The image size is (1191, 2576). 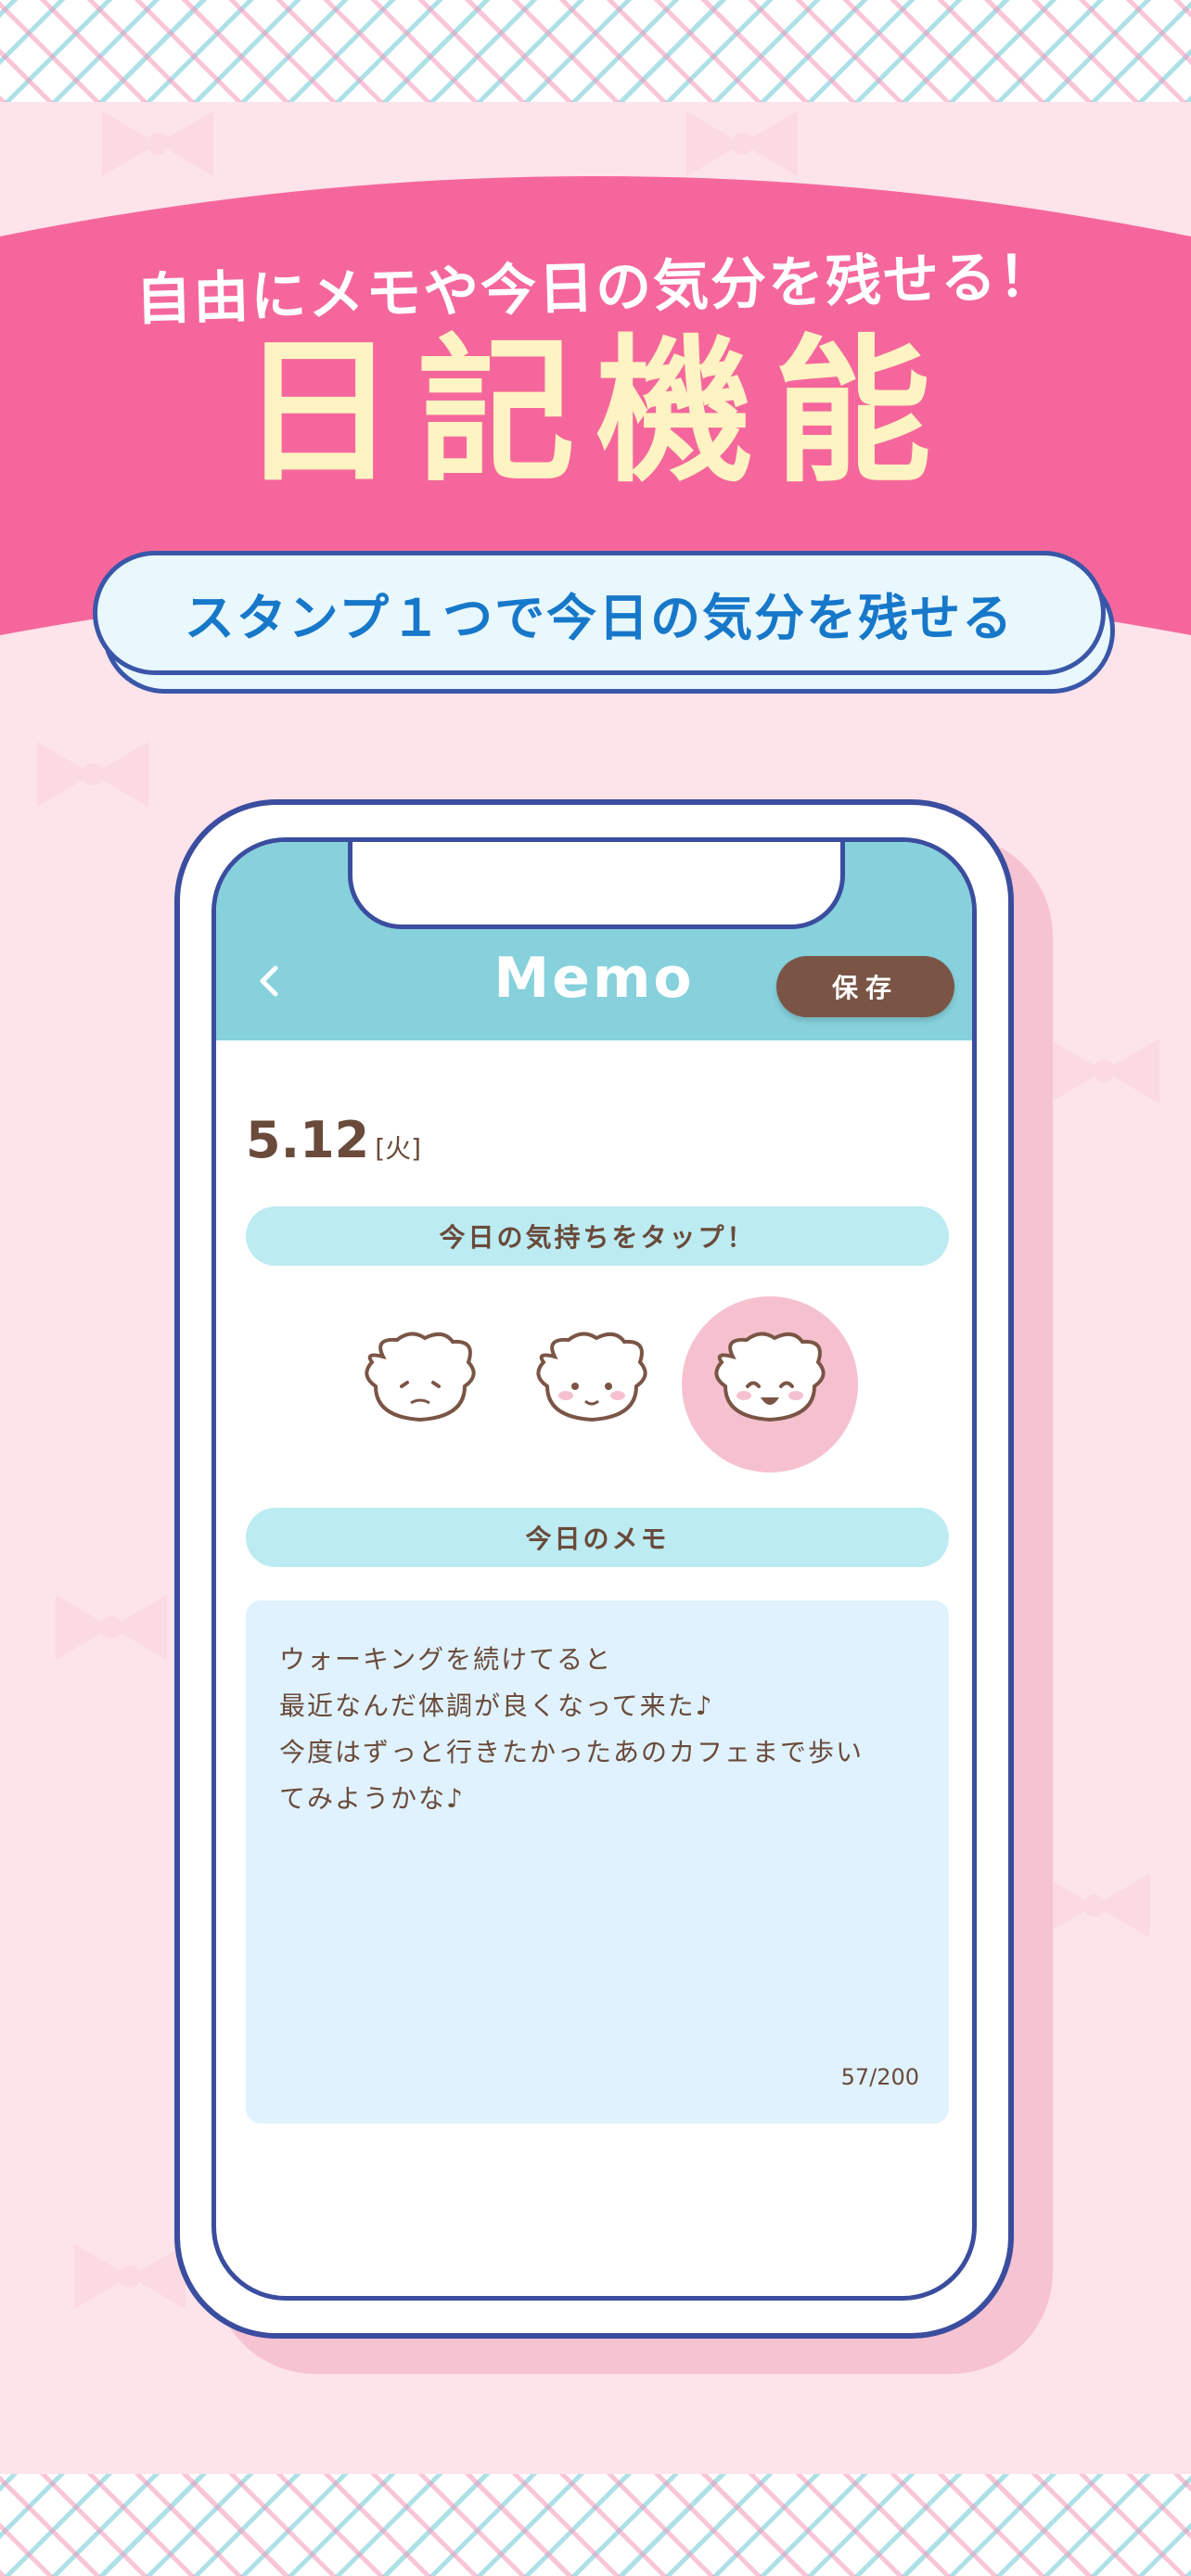 I want to click on memo-line: ウォーキングを続けてると, so click(x=446, y=1659).